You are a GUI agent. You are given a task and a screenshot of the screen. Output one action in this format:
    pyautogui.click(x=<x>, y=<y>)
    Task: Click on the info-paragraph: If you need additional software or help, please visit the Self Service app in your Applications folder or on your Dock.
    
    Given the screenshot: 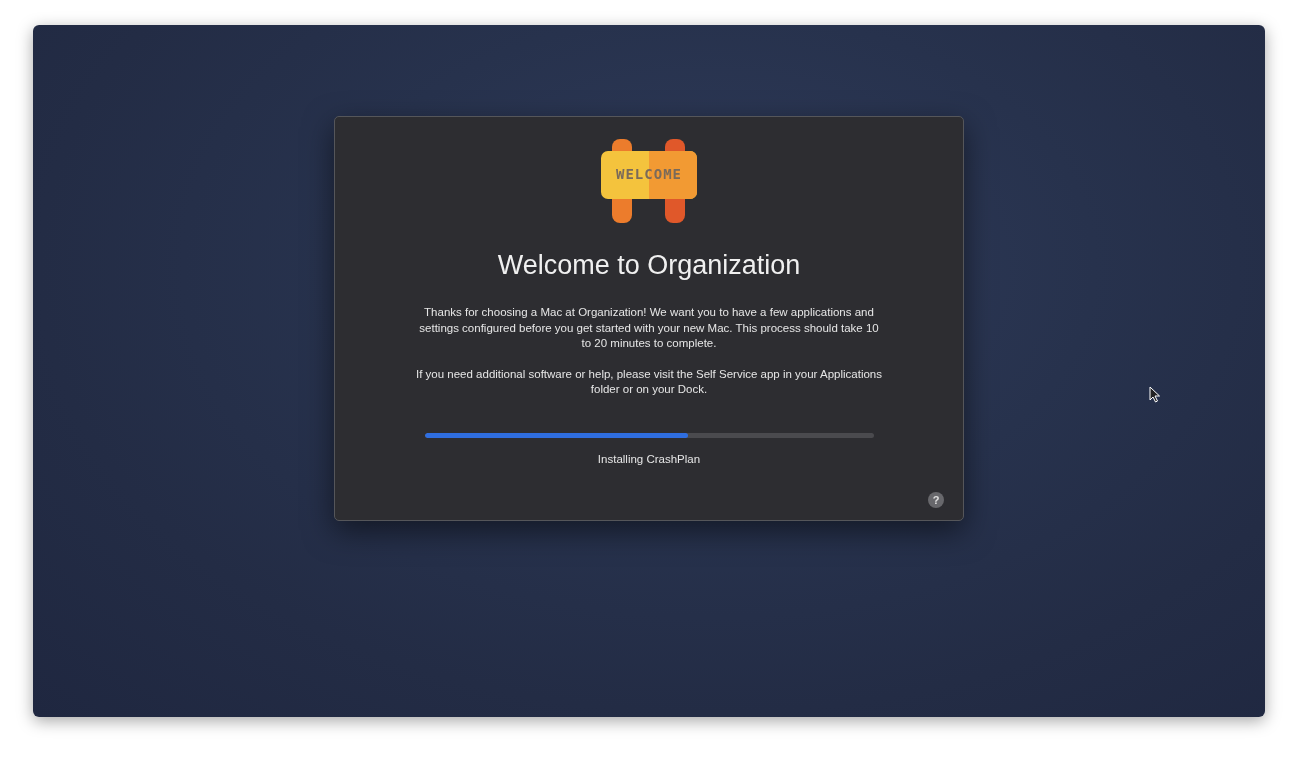 What is the action you would take?
    pyautogui.click(x=649, y=381)
    